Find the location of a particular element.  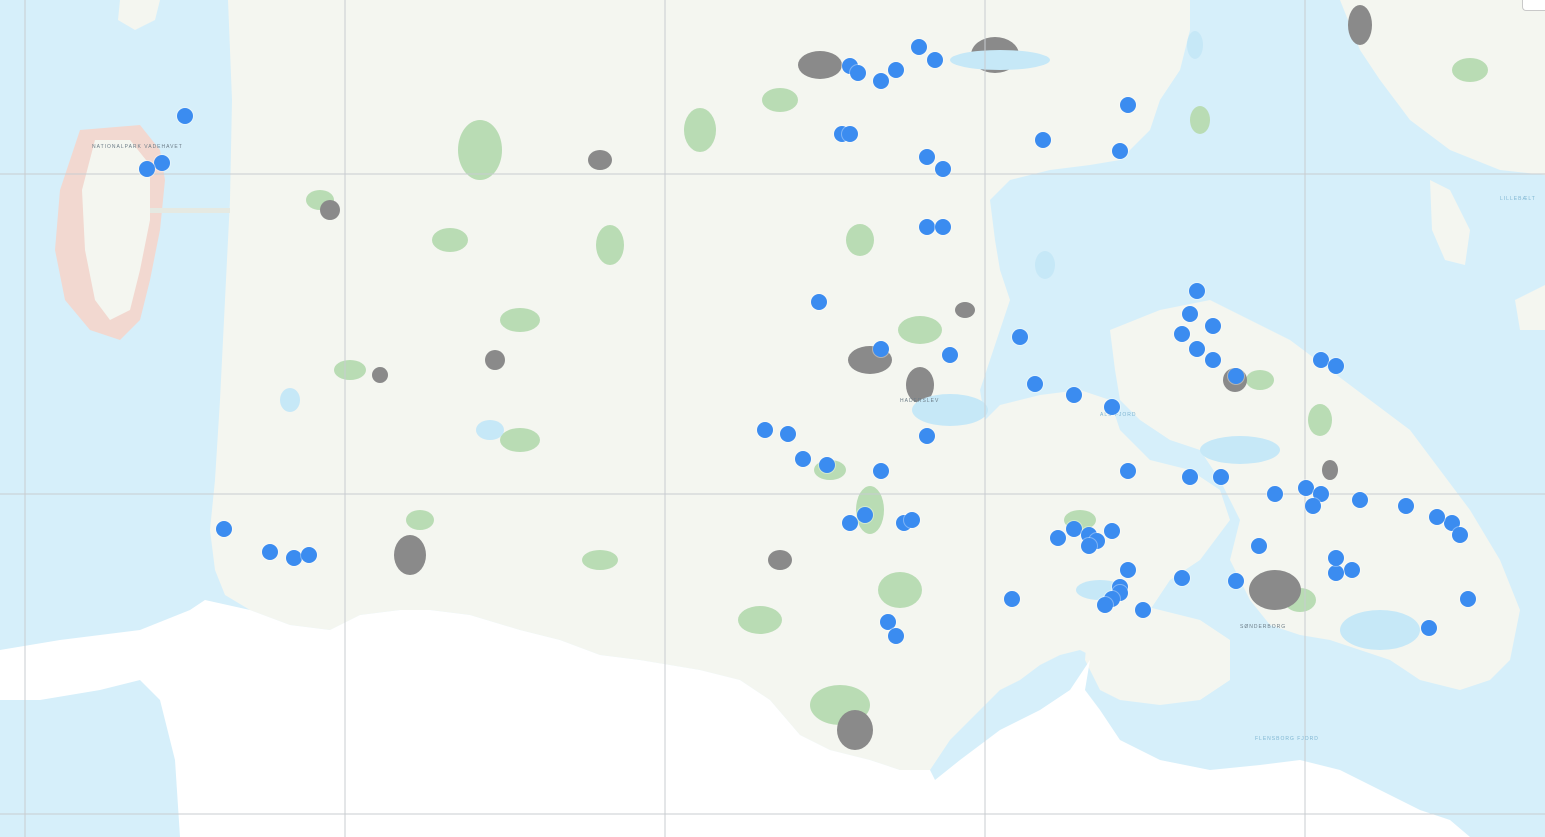

label-sea-right: LILLEBÆLT is located at coordinates (1518, 199).